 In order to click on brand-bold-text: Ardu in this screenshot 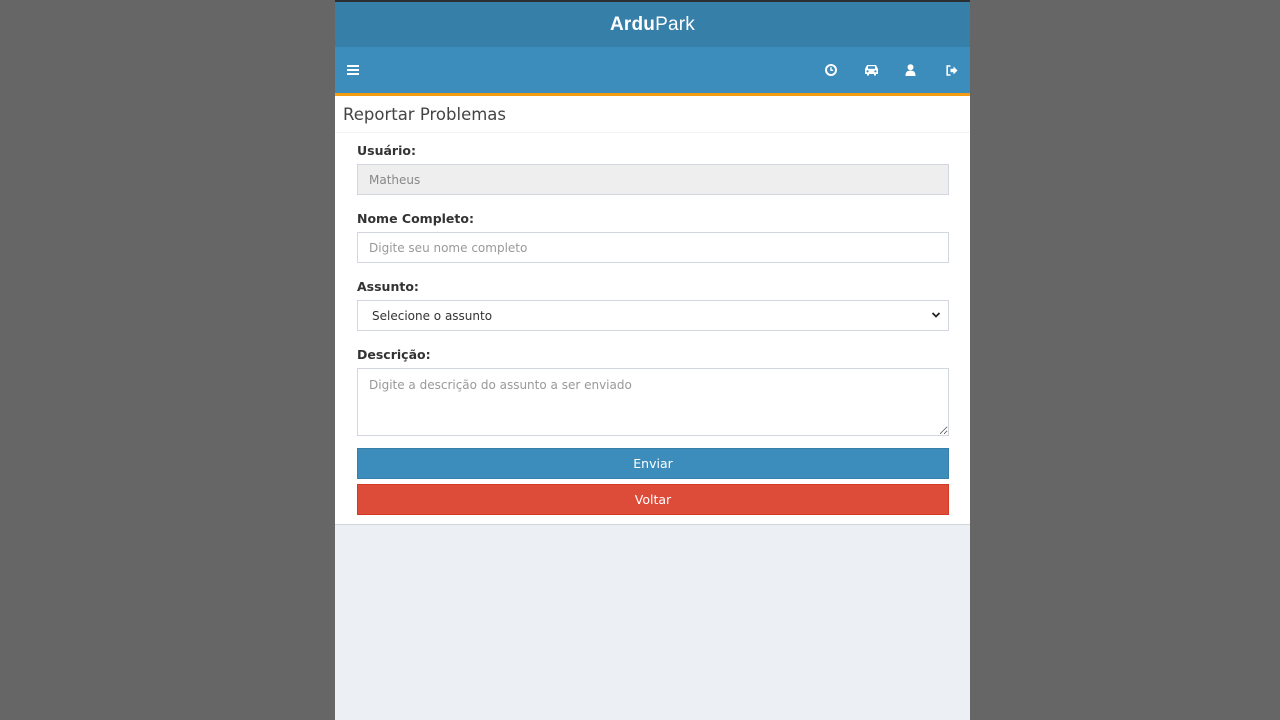, I will do `click(632, 24)`.